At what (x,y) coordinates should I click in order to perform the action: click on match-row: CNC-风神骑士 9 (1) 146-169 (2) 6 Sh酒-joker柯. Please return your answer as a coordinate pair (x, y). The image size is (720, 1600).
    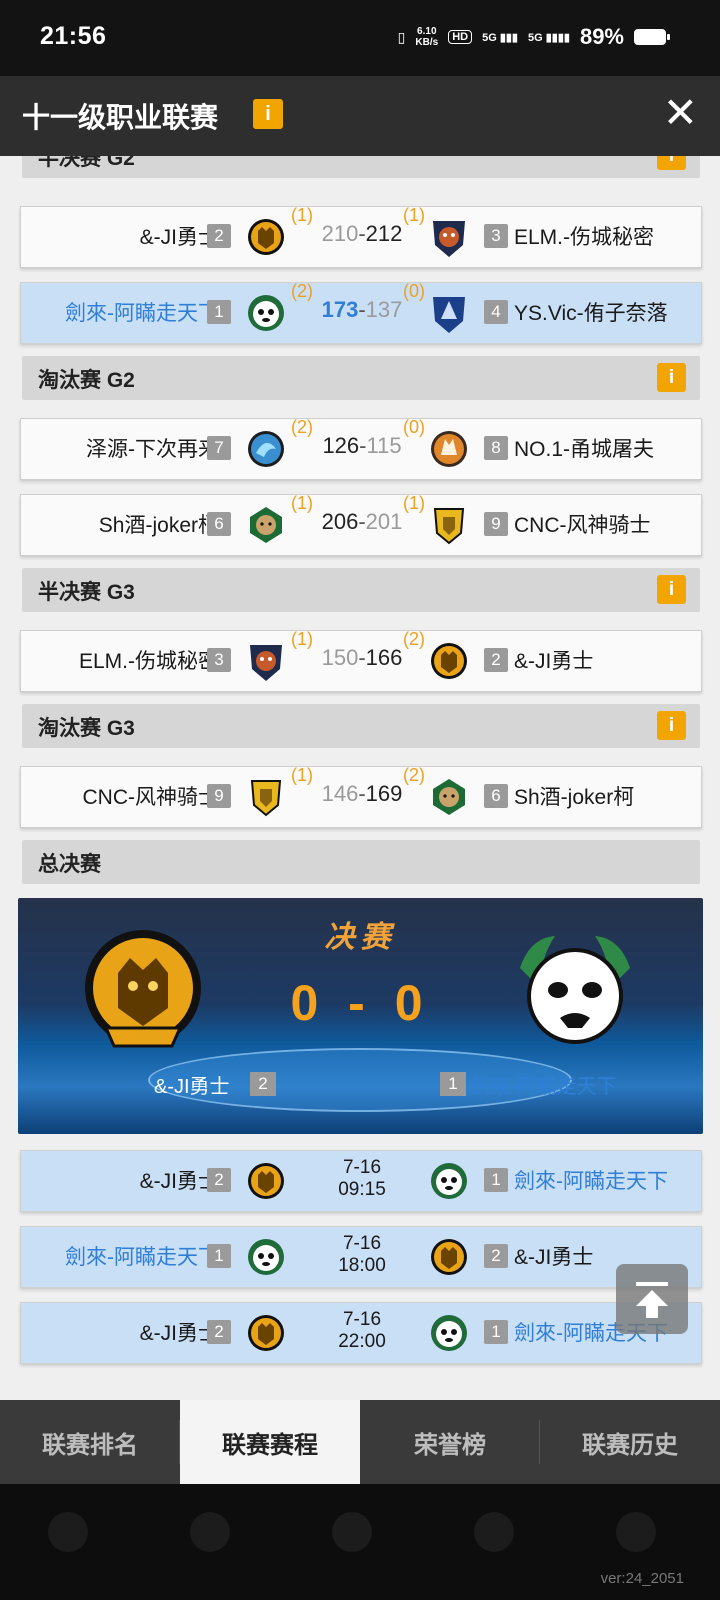
    Looking at the image, I should click on (361, 796).